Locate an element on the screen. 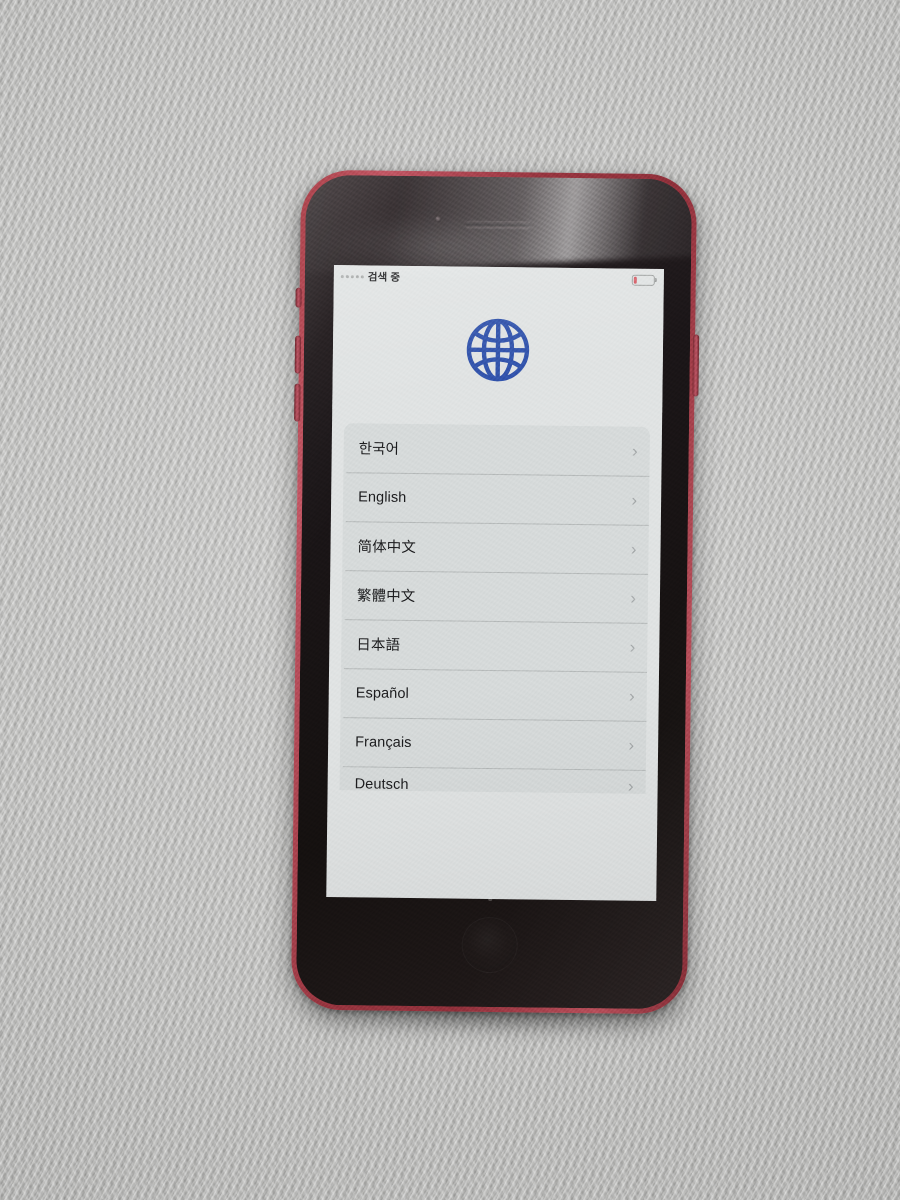  power-button is located at coordinates (696, 365).